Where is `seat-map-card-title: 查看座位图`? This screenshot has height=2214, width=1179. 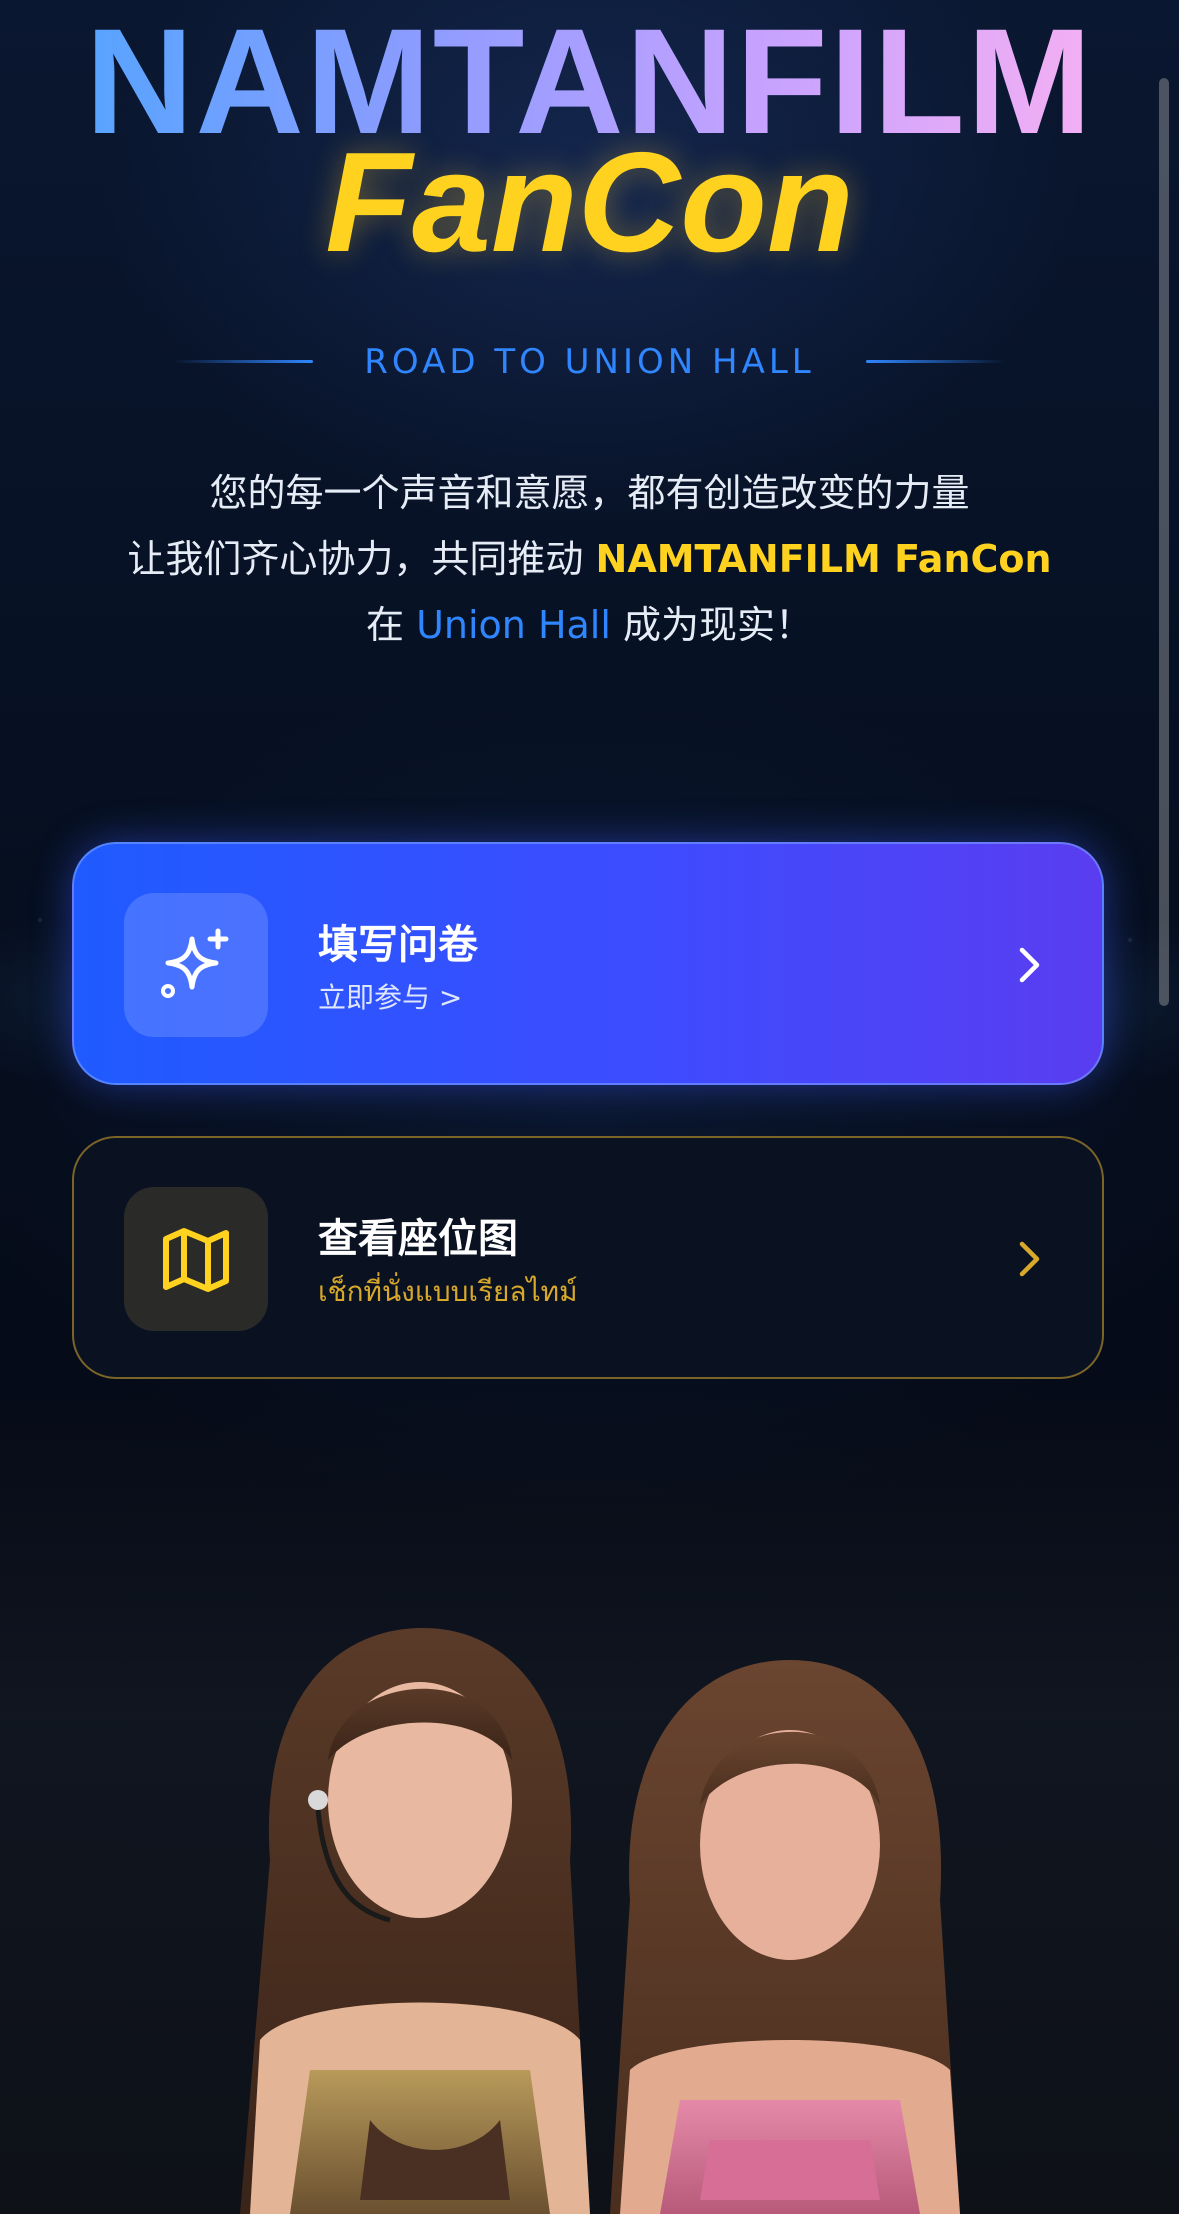
seat-map-card-title: 查看座位图 is located at coordinates (418, 1239).